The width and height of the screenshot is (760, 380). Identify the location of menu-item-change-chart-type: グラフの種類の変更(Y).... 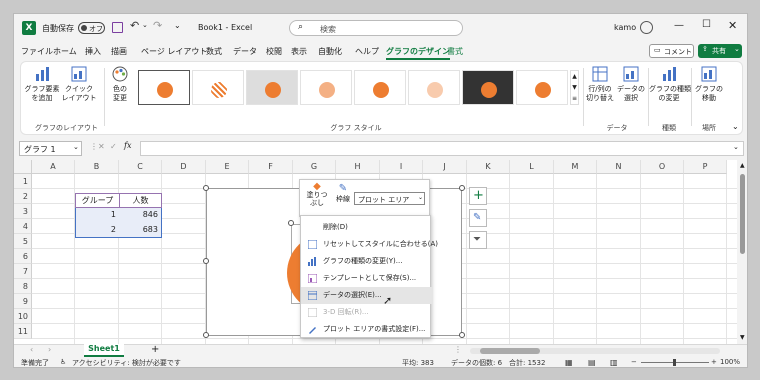
(366, 261).